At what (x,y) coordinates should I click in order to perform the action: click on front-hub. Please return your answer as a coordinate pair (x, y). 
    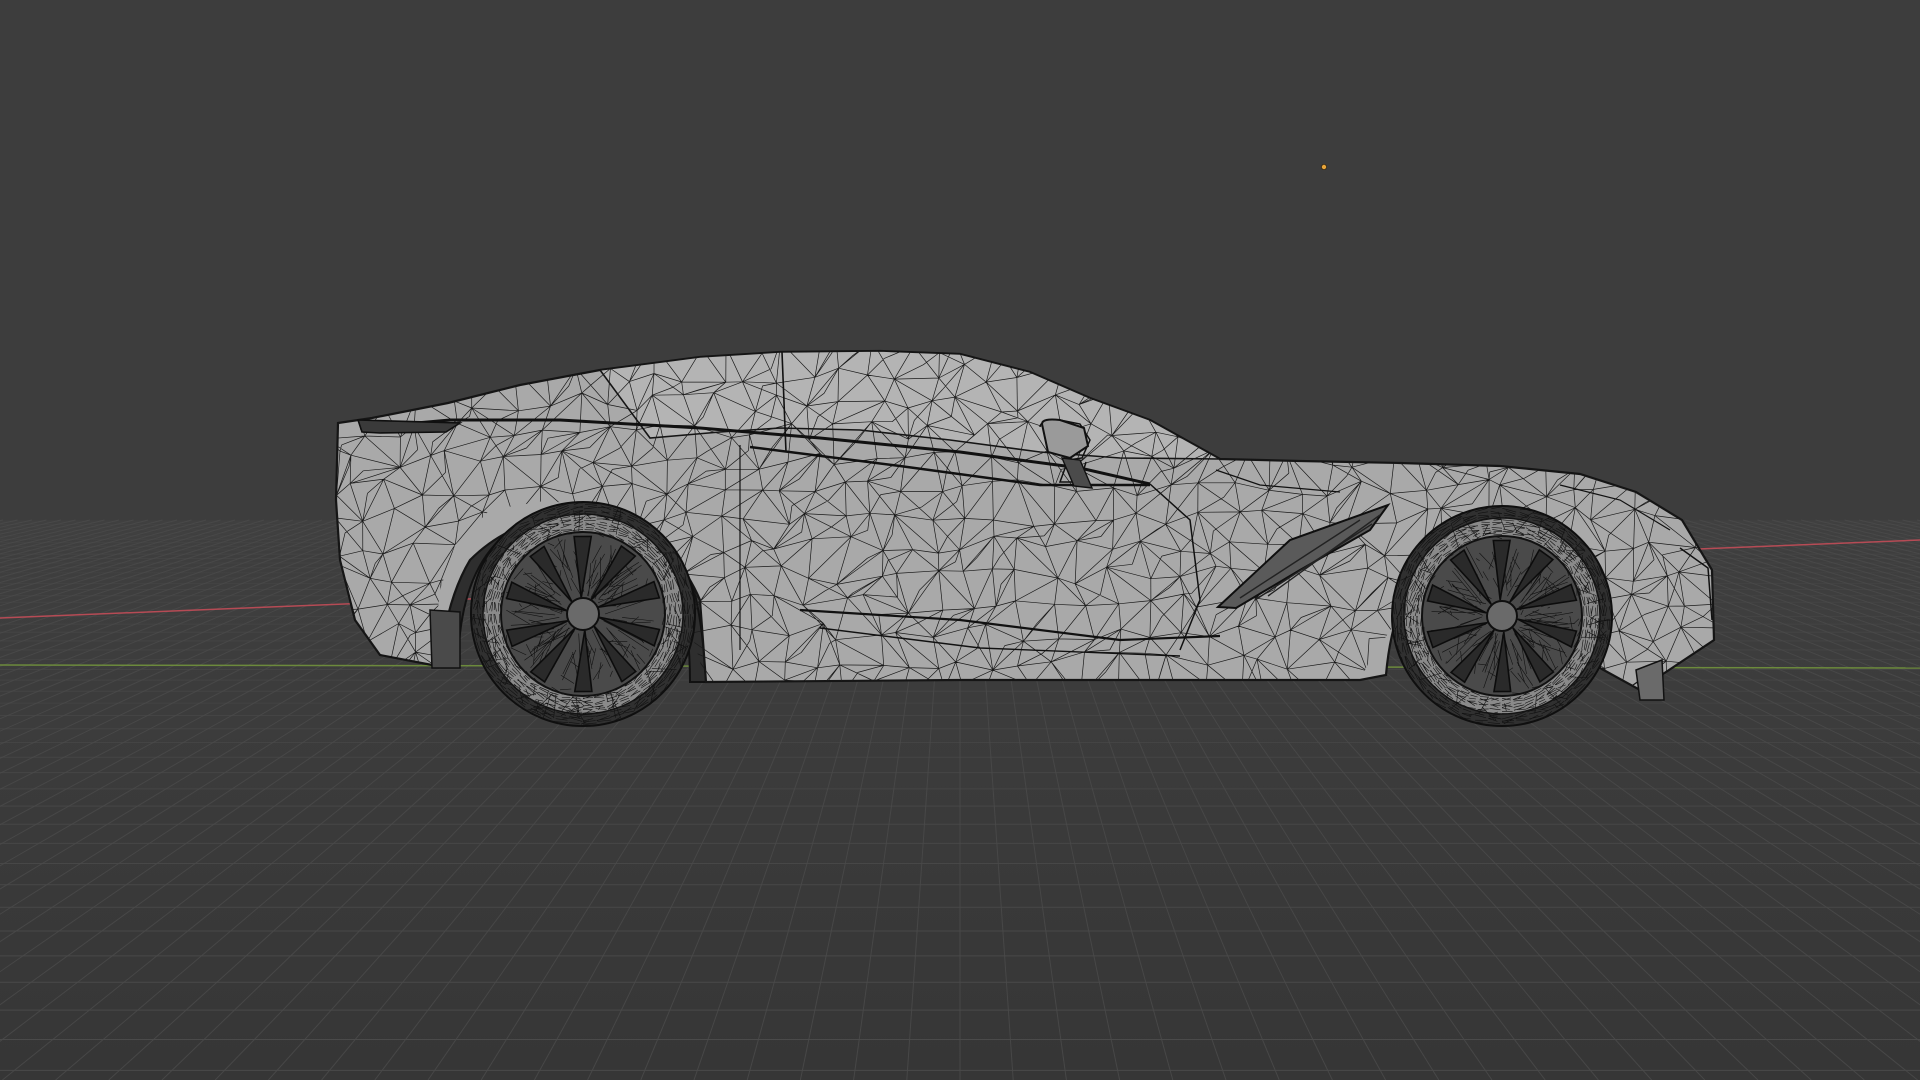
    Looking at the image, I should click on (1502, 616).